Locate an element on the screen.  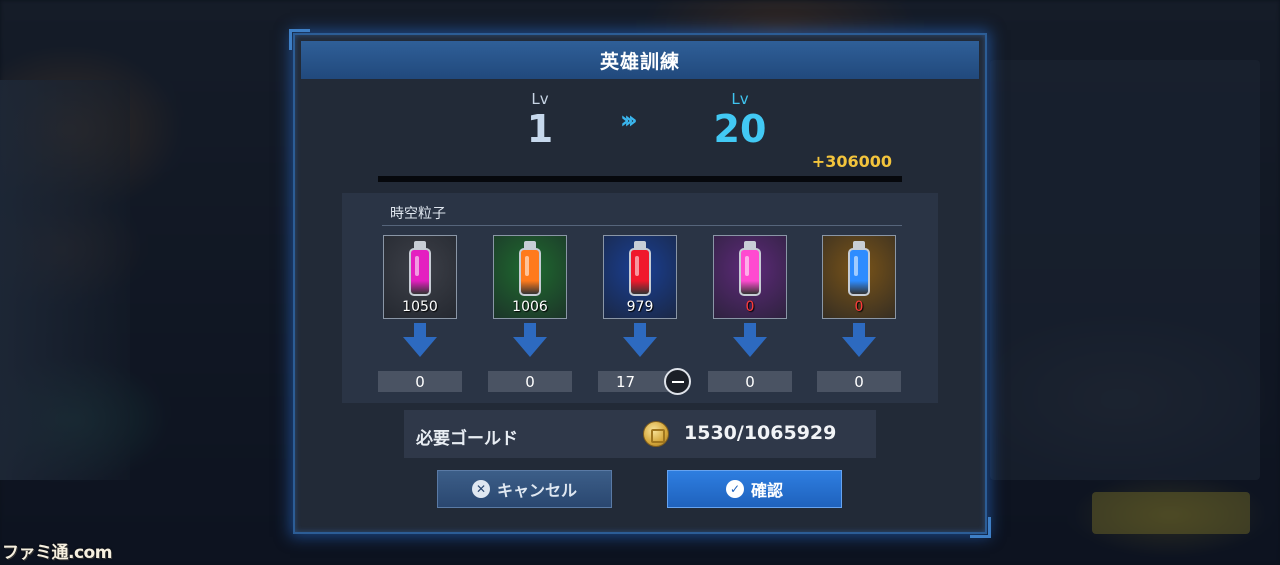
chevron-right-icon: ››› is located at coordinates (629, 120).